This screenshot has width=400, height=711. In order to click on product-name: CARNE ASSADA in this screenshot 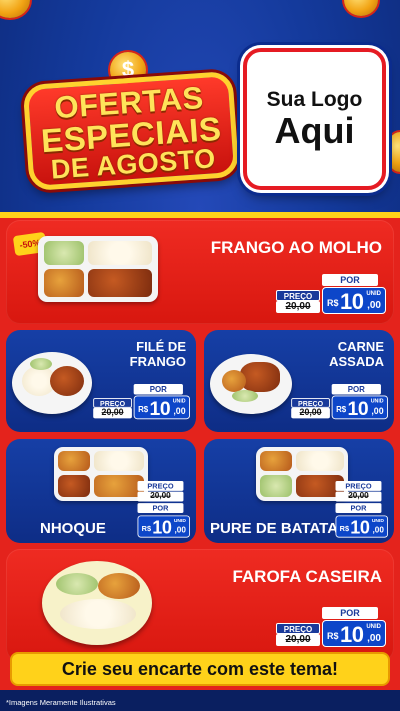, I will do `click(356, 354)`.